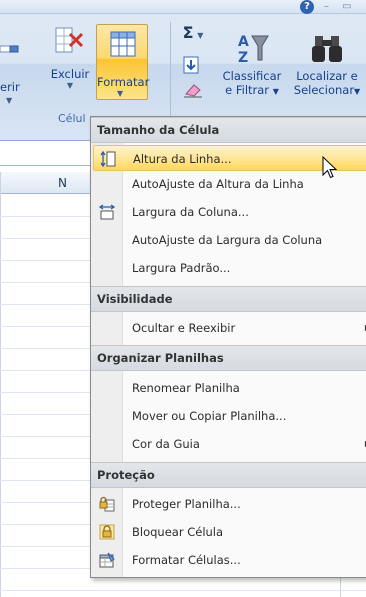 This screenshot has width=366, height=597. I want to click on menu-item-label: AutoAjuste da Largura da Coluna, so click(227, 240).